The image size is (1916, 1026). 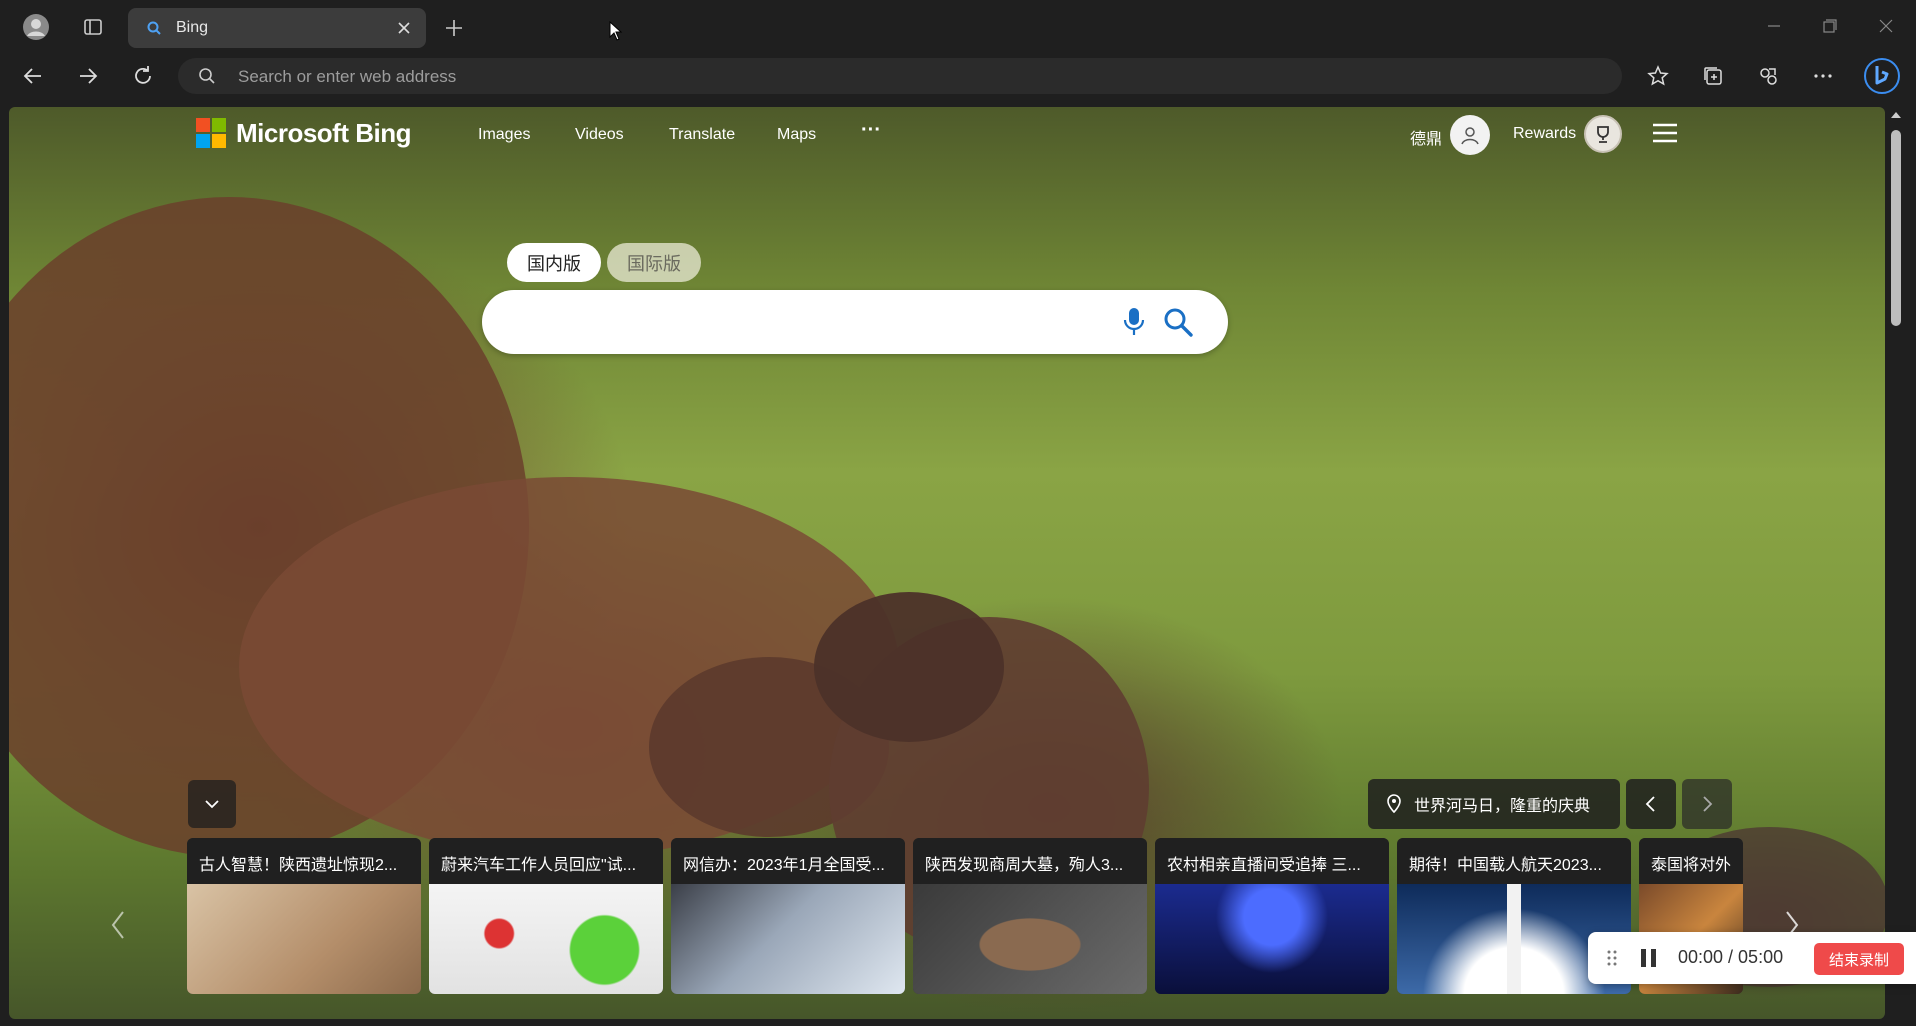 What do you see at coordinates (900, 76) in the screenshot?
I see `address-bar: Search or enter web address` at bounding box center [900, 76].